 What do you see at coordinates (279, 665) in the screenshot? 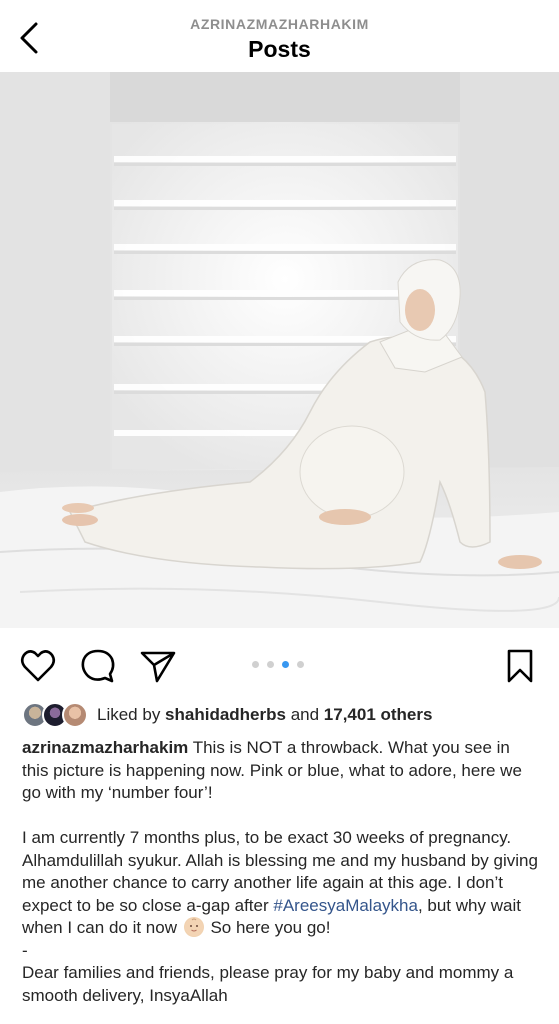
I see `post-actions` at bounding box center [279, 665].